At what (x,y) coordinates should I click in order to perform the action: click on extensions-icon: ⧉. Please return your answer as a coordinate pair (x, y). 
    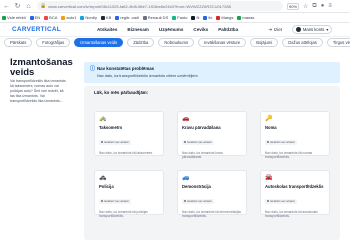
    Looking at the image, I should click on (314, 6).